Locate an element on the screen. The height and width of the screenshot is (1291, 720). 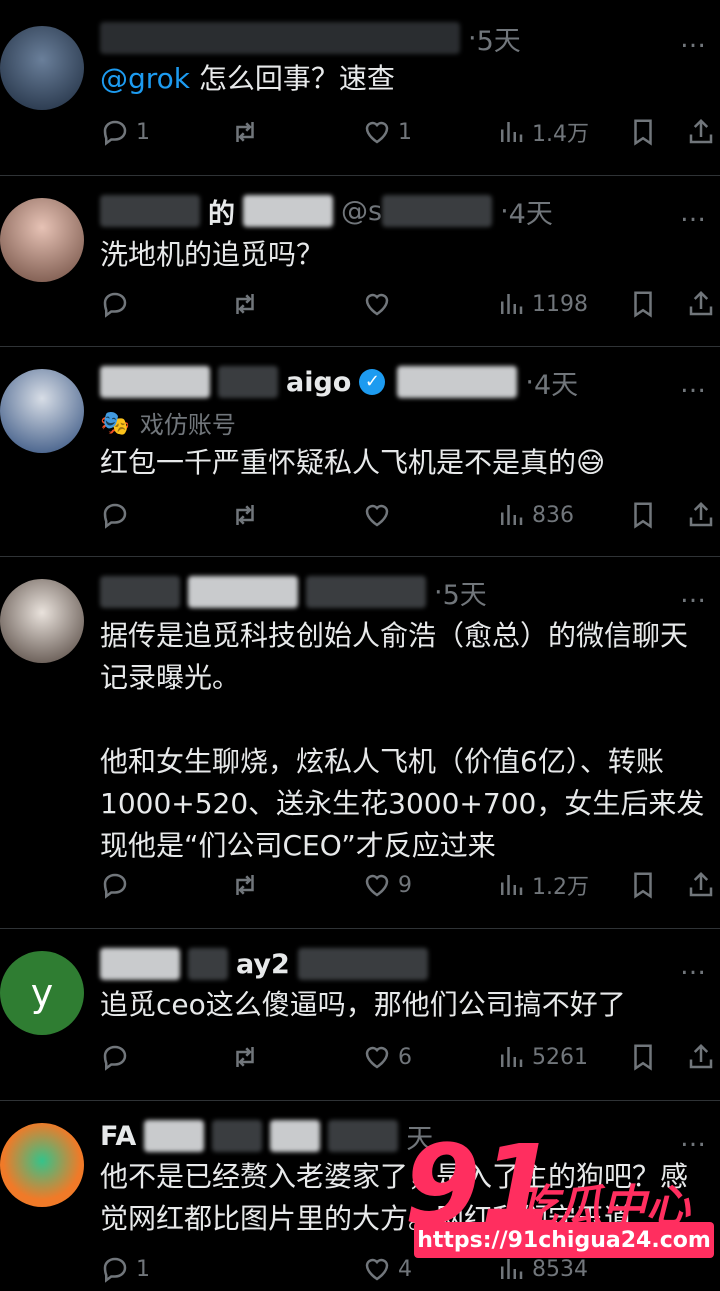
post-header: · 5天 is located at coordinates (293, 592).